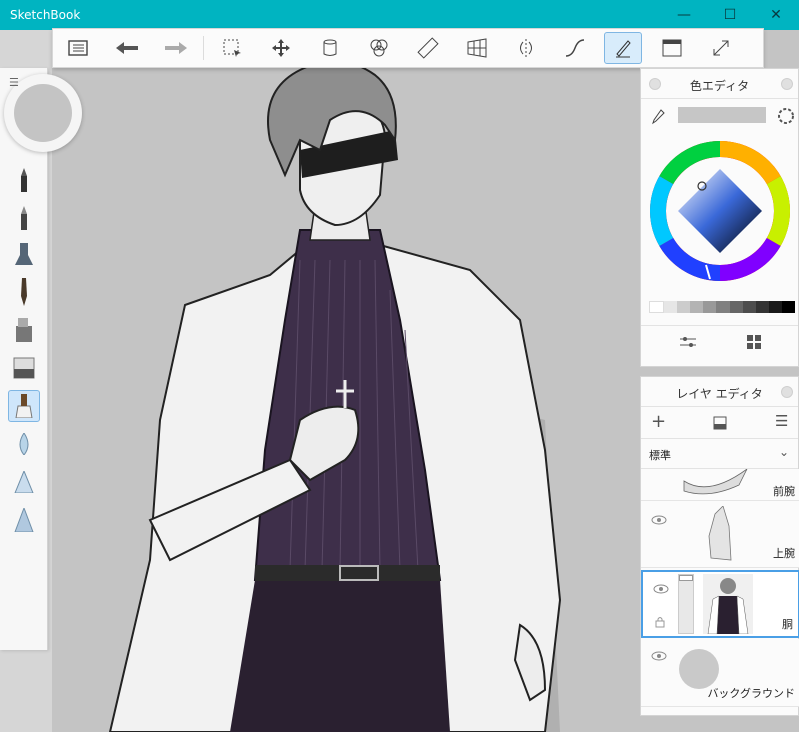  I want to click on curve-button, so click(574, 48).